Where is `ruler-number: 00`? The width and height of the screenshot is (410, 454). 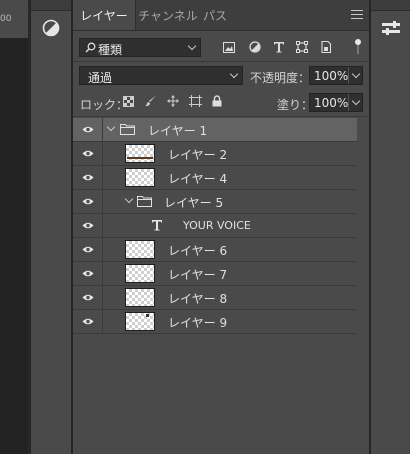 ruler-number: 00 is located at coordinates (6, 19).